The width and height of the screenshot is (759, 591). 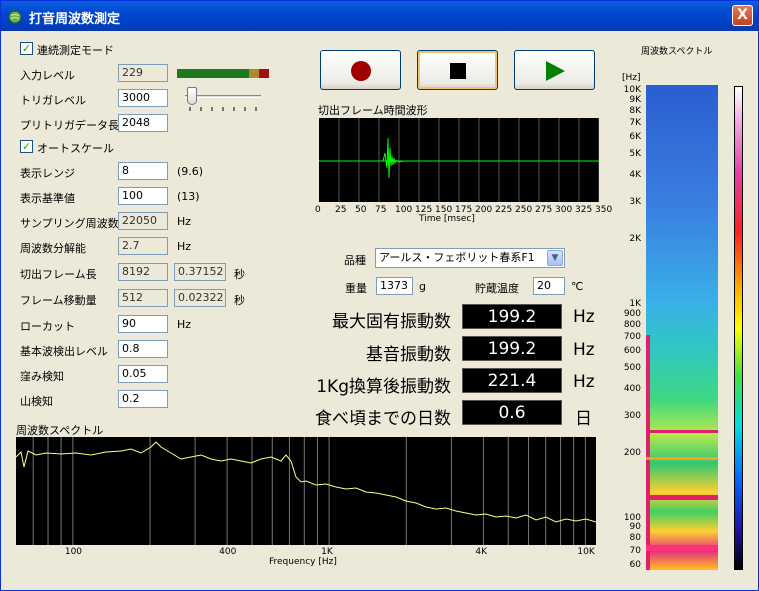 I want to click on valley-label: 窪み検知, so click(x=42, y=376).